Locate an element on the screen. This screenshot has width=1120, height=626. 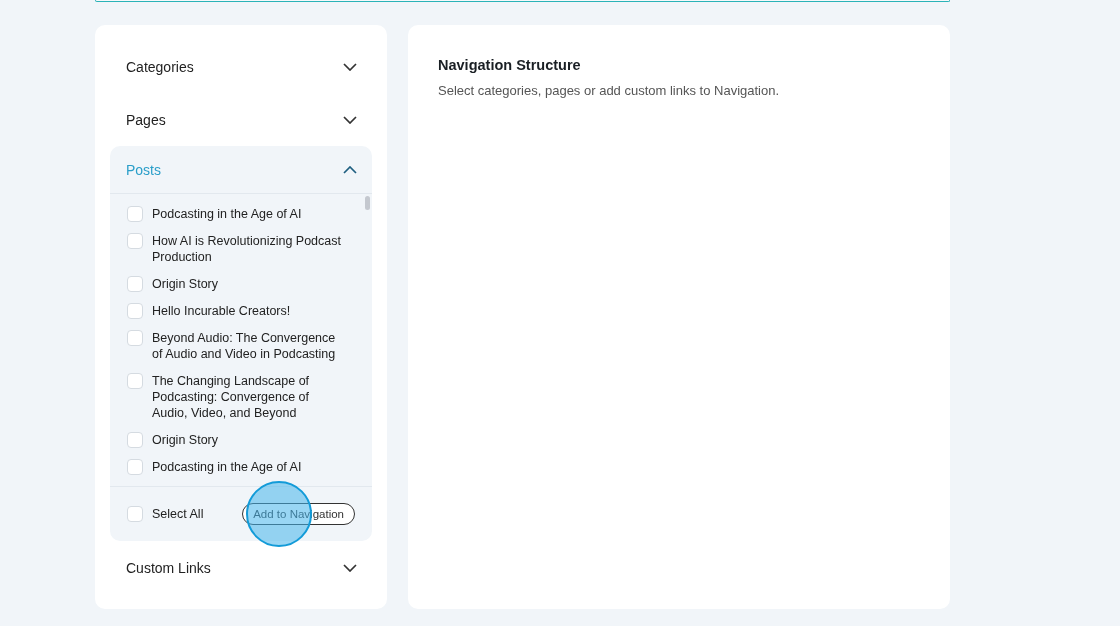
post-label: Beyond Audio: The Convergence of Audio and Video in Podcasting is located at coordinates (244, 346).